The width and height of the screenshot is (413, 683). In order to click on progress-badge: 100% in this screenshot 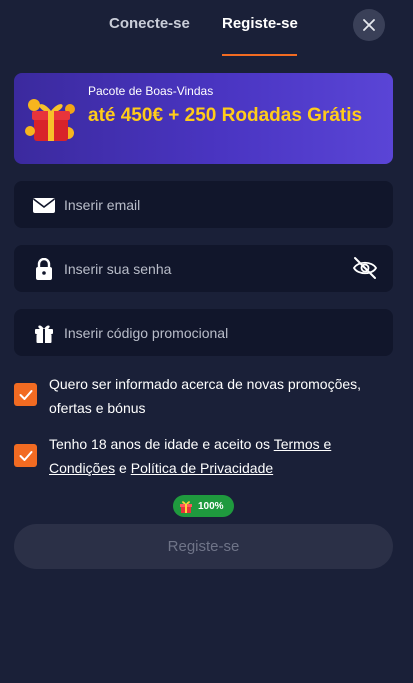, I will do `click(203, 506)`.